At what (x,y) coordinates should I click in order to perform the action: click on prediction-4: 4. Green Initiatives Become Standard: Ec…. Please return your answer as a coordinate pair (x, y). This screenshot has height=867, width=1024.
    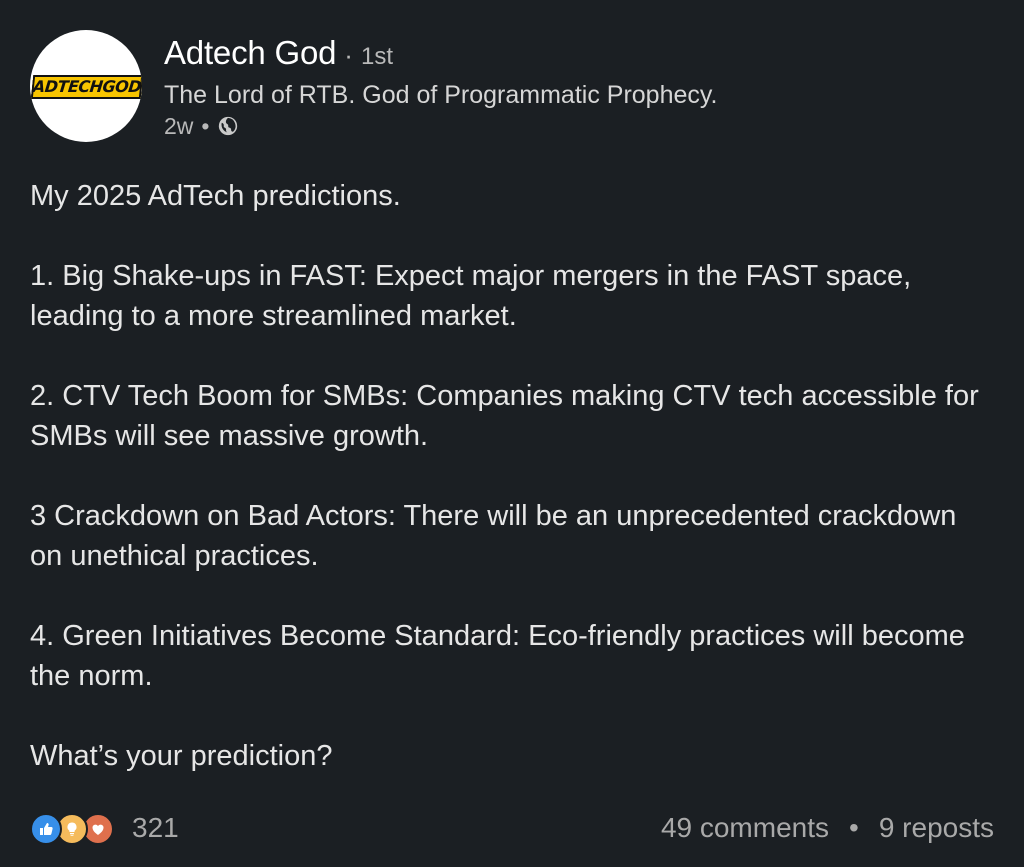
    Looking at the image, I should click on (501, 656).